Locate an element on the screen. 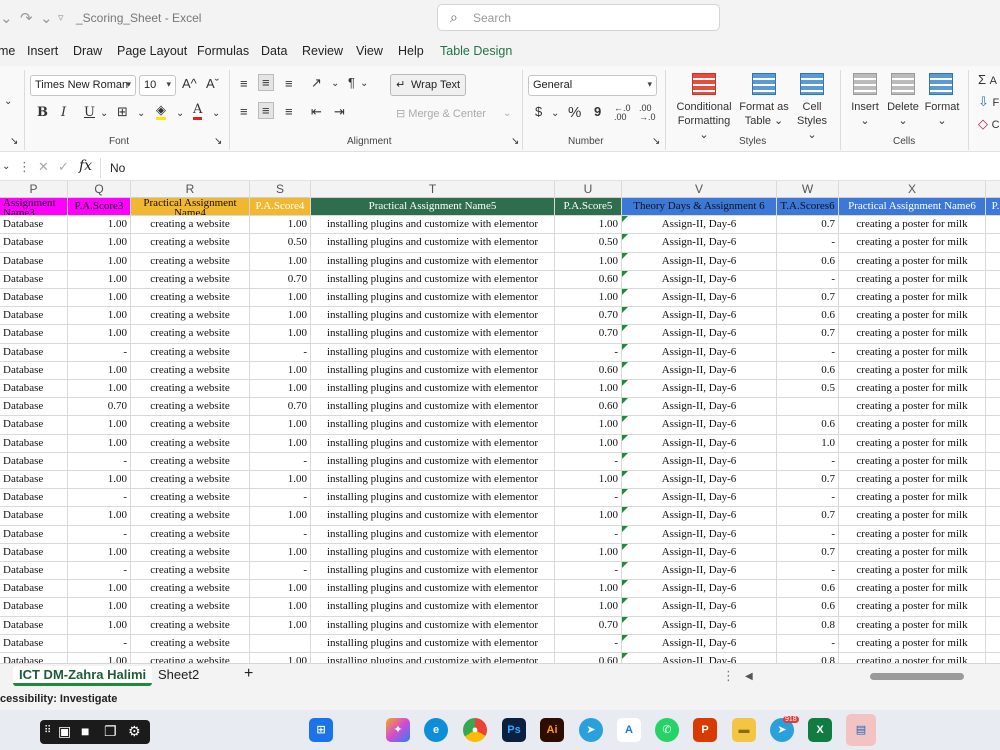  table-cell: 0.50 is located at coordinates (280, 243).